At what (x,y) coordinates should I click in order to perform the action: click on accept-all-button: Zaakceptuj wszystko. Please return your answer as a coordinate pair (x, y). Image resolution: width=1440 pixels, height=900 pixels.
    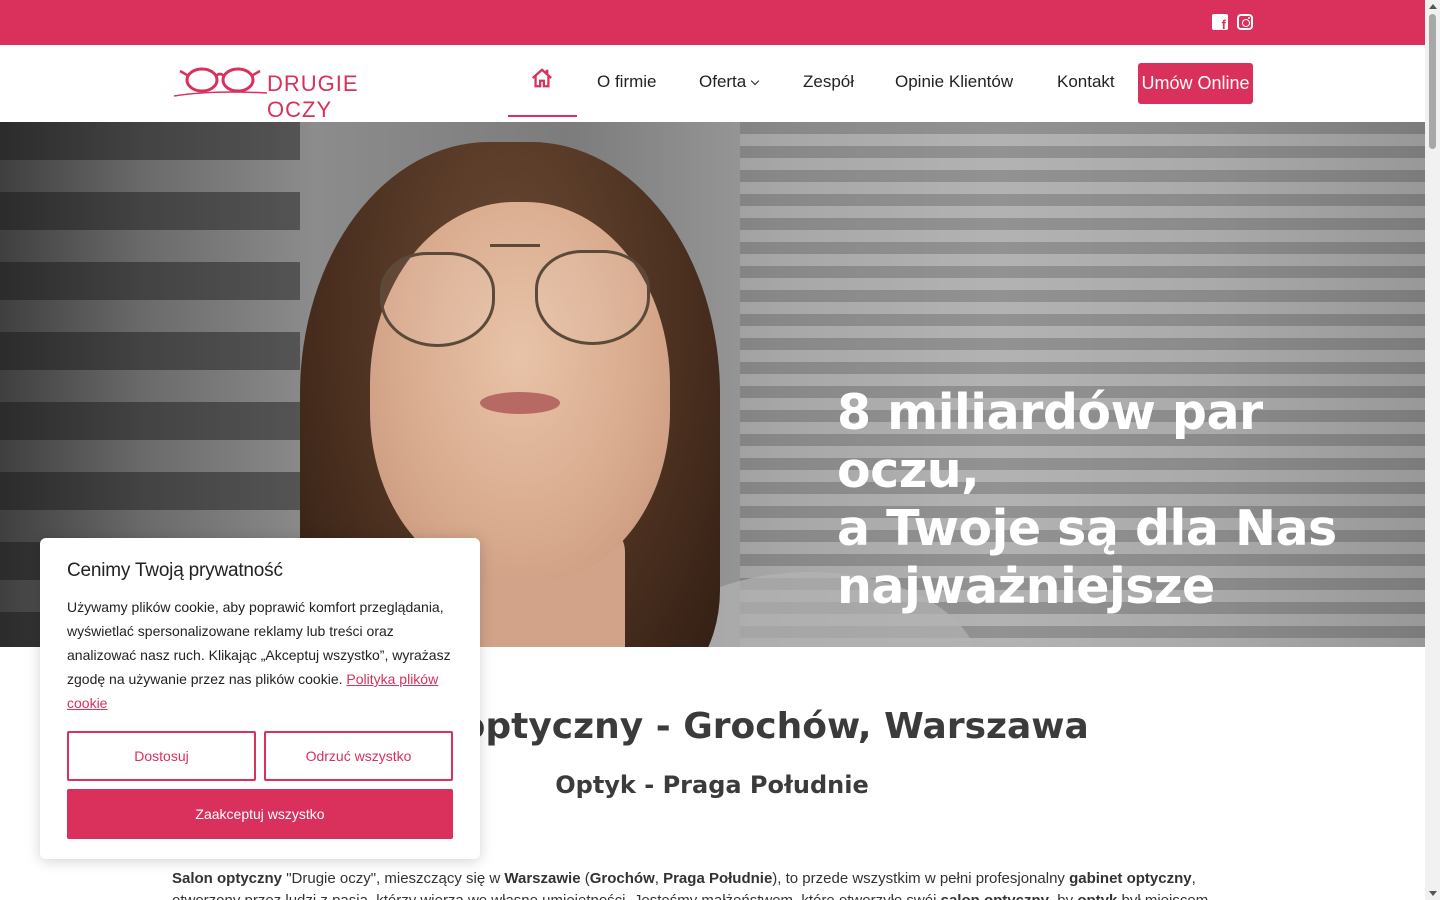
    Looking at the image, I should click on (260, 814).